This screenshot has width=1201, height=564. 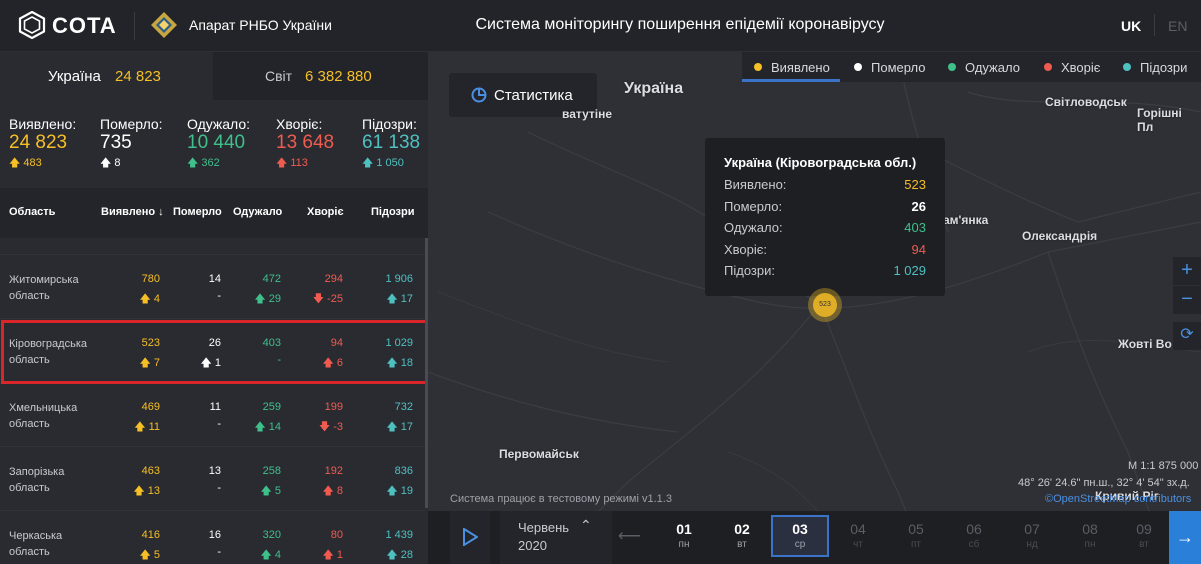 I want to click on timeline-day: 02 вт, so click(x=742, y=537).